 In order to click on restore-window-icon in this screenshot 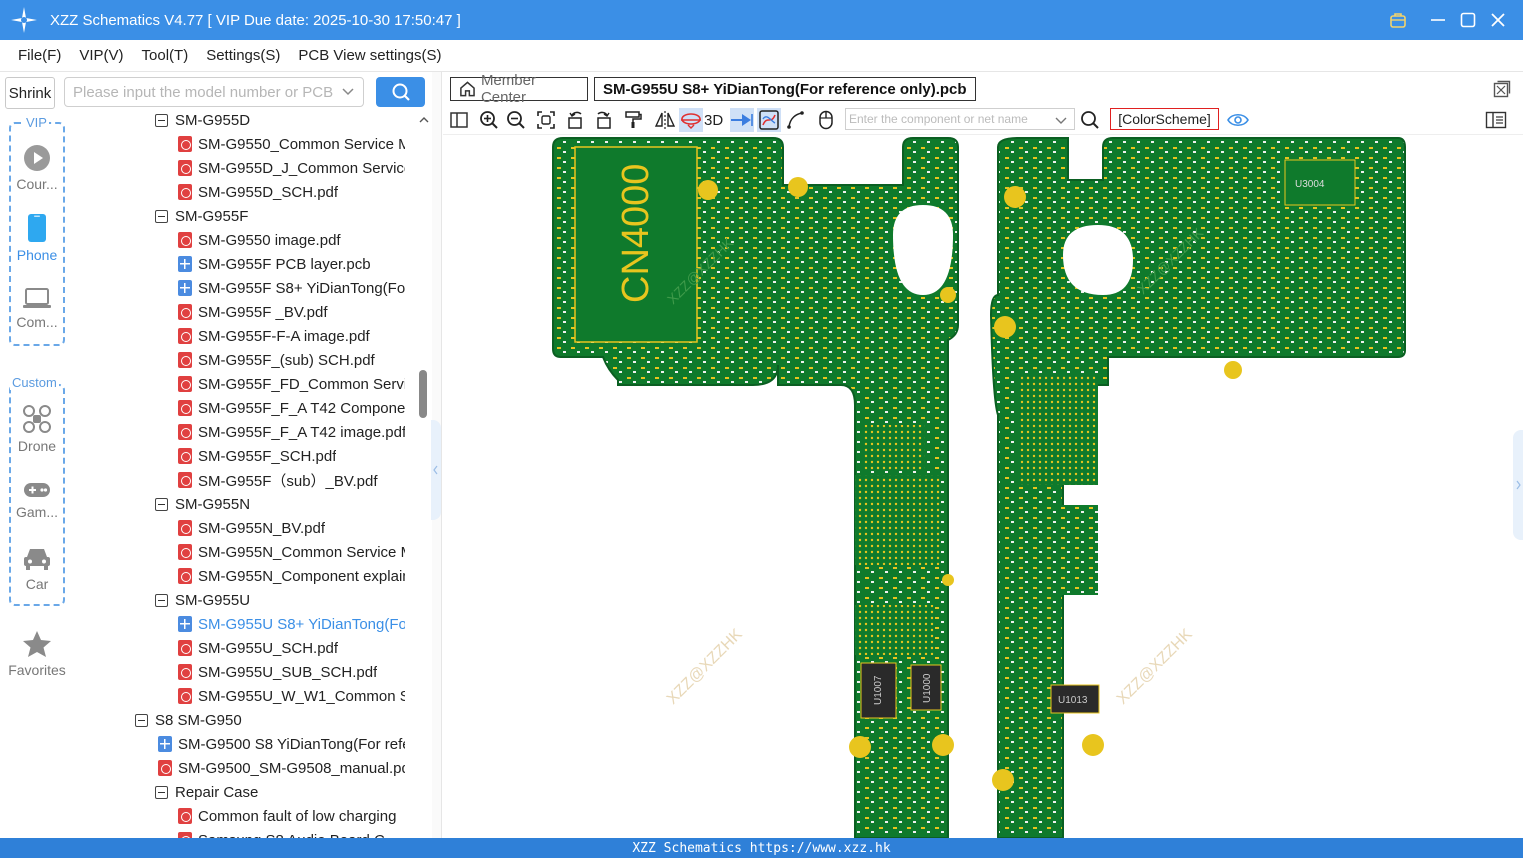, I will do `click(1502, 89)`.